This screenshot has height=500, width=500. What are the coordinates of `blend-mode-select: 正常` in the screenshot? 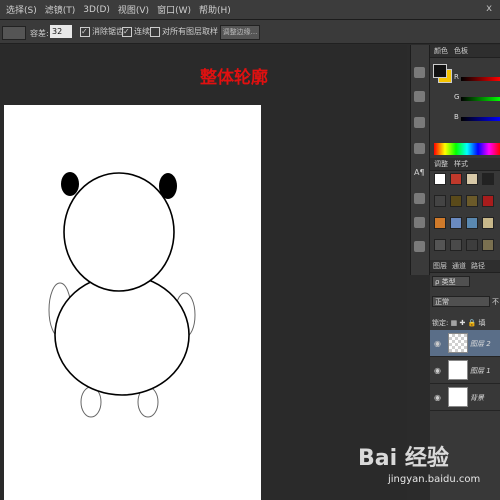 It's located at (461, 301).